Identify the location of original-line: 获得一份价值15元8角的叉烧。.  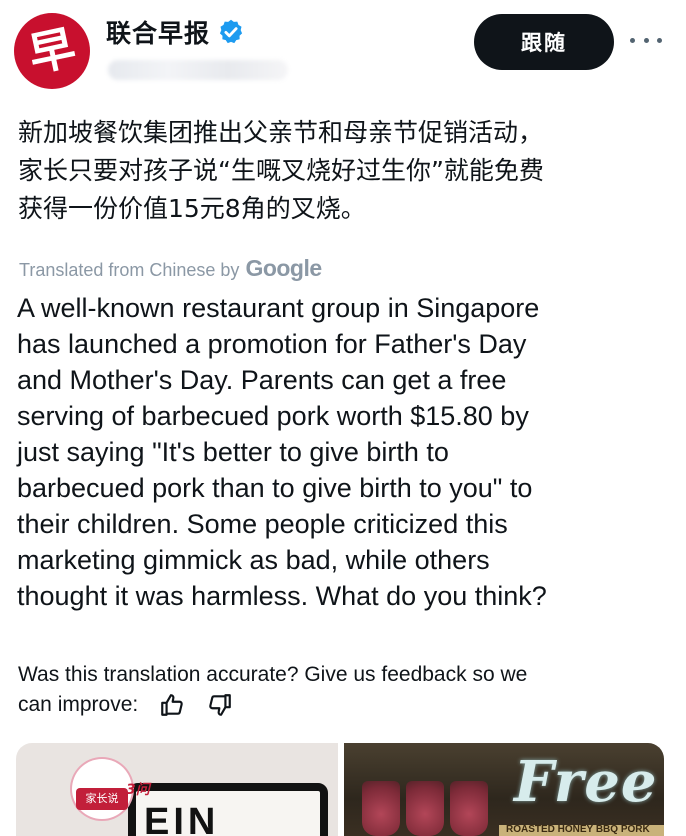
(192, 208).